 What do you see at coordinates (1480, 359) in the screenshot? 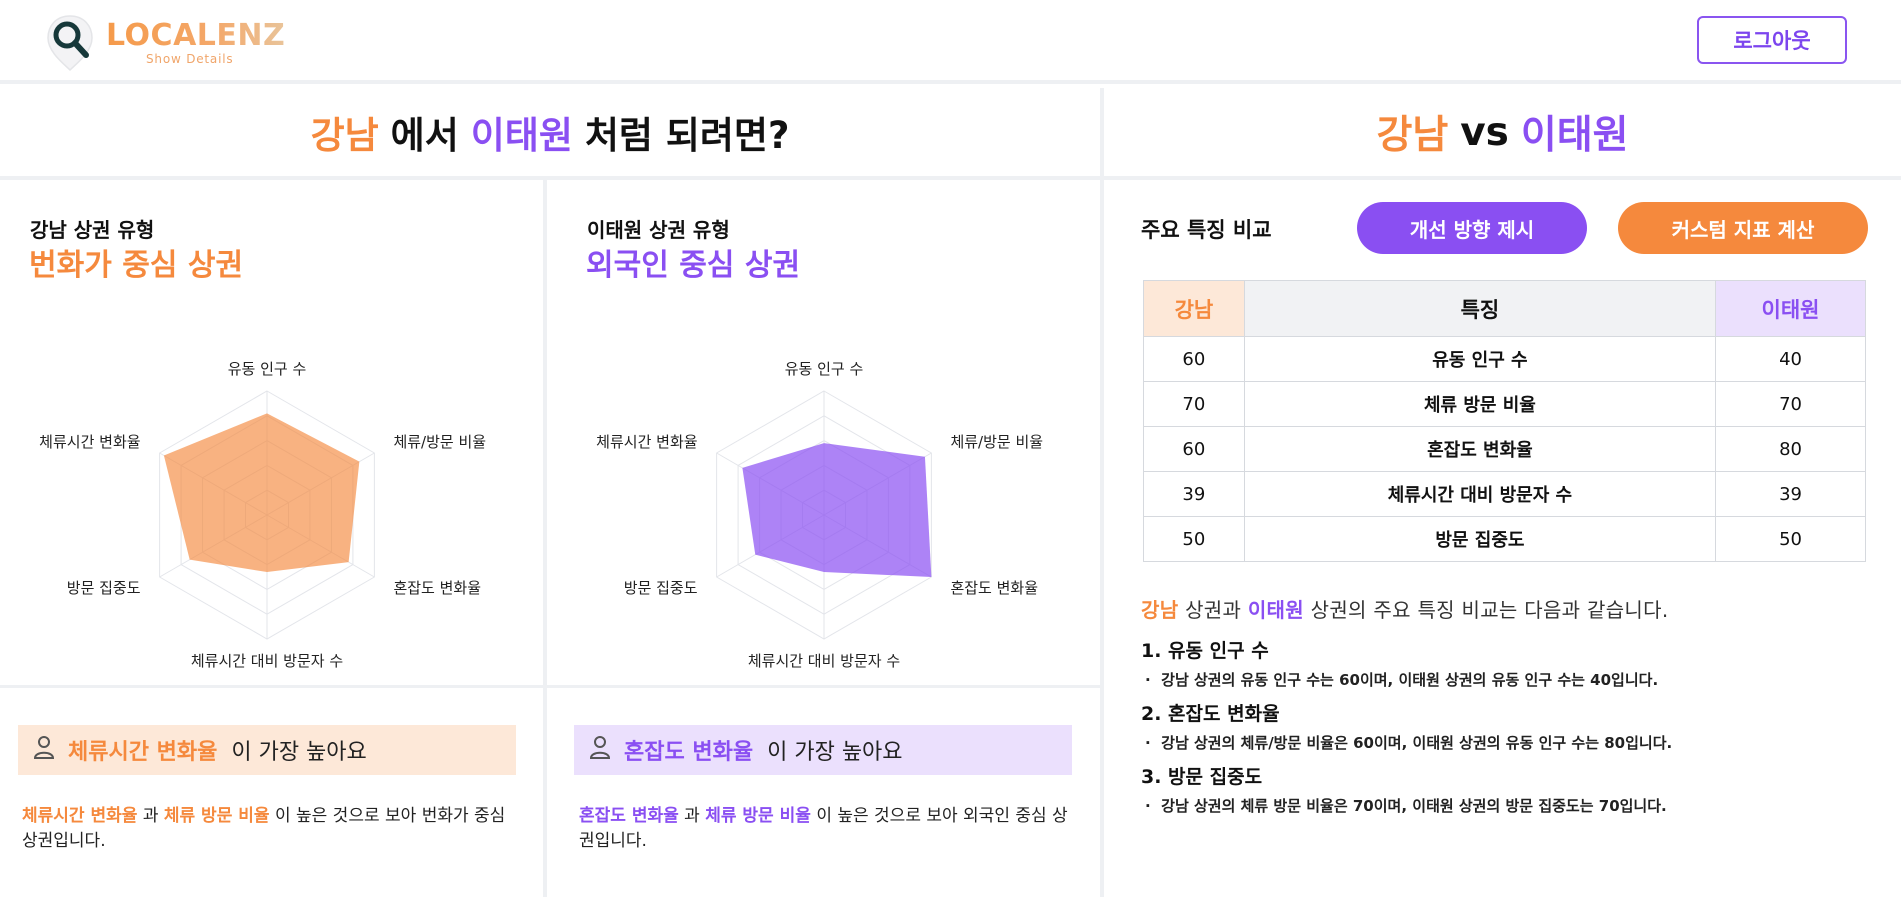
I see `feature-name: 유동 인구 수` at bounding box center [1480, 359].